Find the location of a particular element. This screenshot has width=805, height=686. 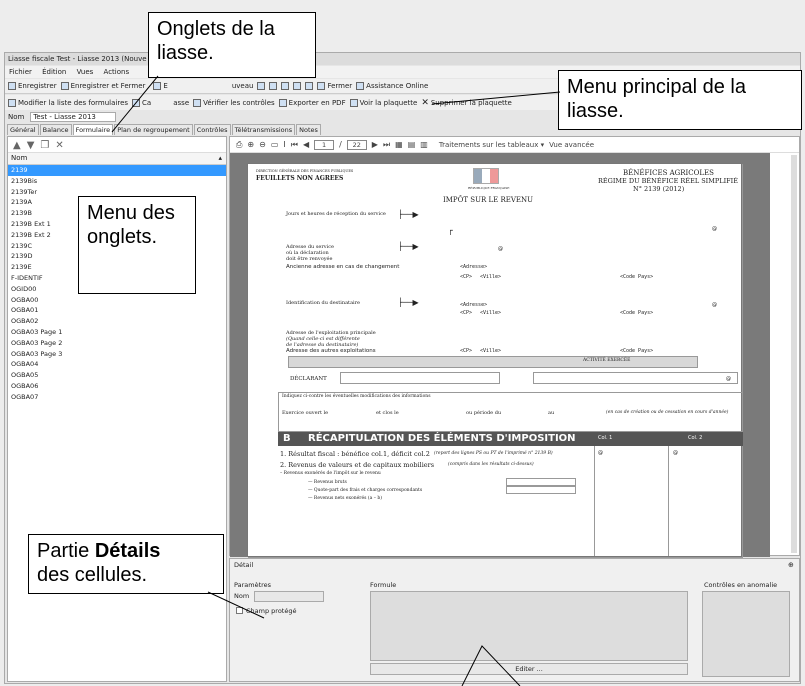

modify-forms-label: Modifier la liste des formulaires is located at coordinates (73, 102).